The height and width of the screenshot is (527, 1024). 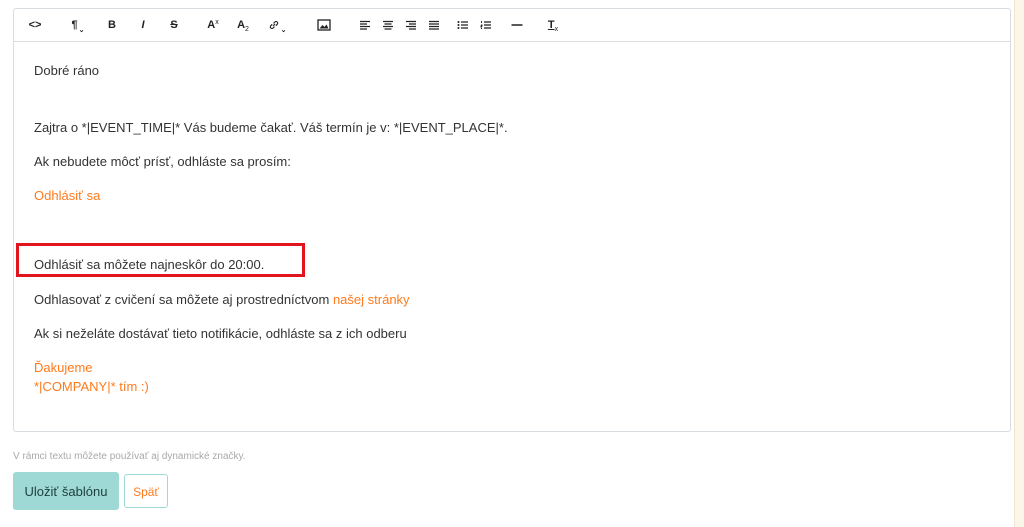 What do you see at coordinates (217, 22) in the screenshot?
I see `superscript-mark: x` at bounding box center [217, 22].